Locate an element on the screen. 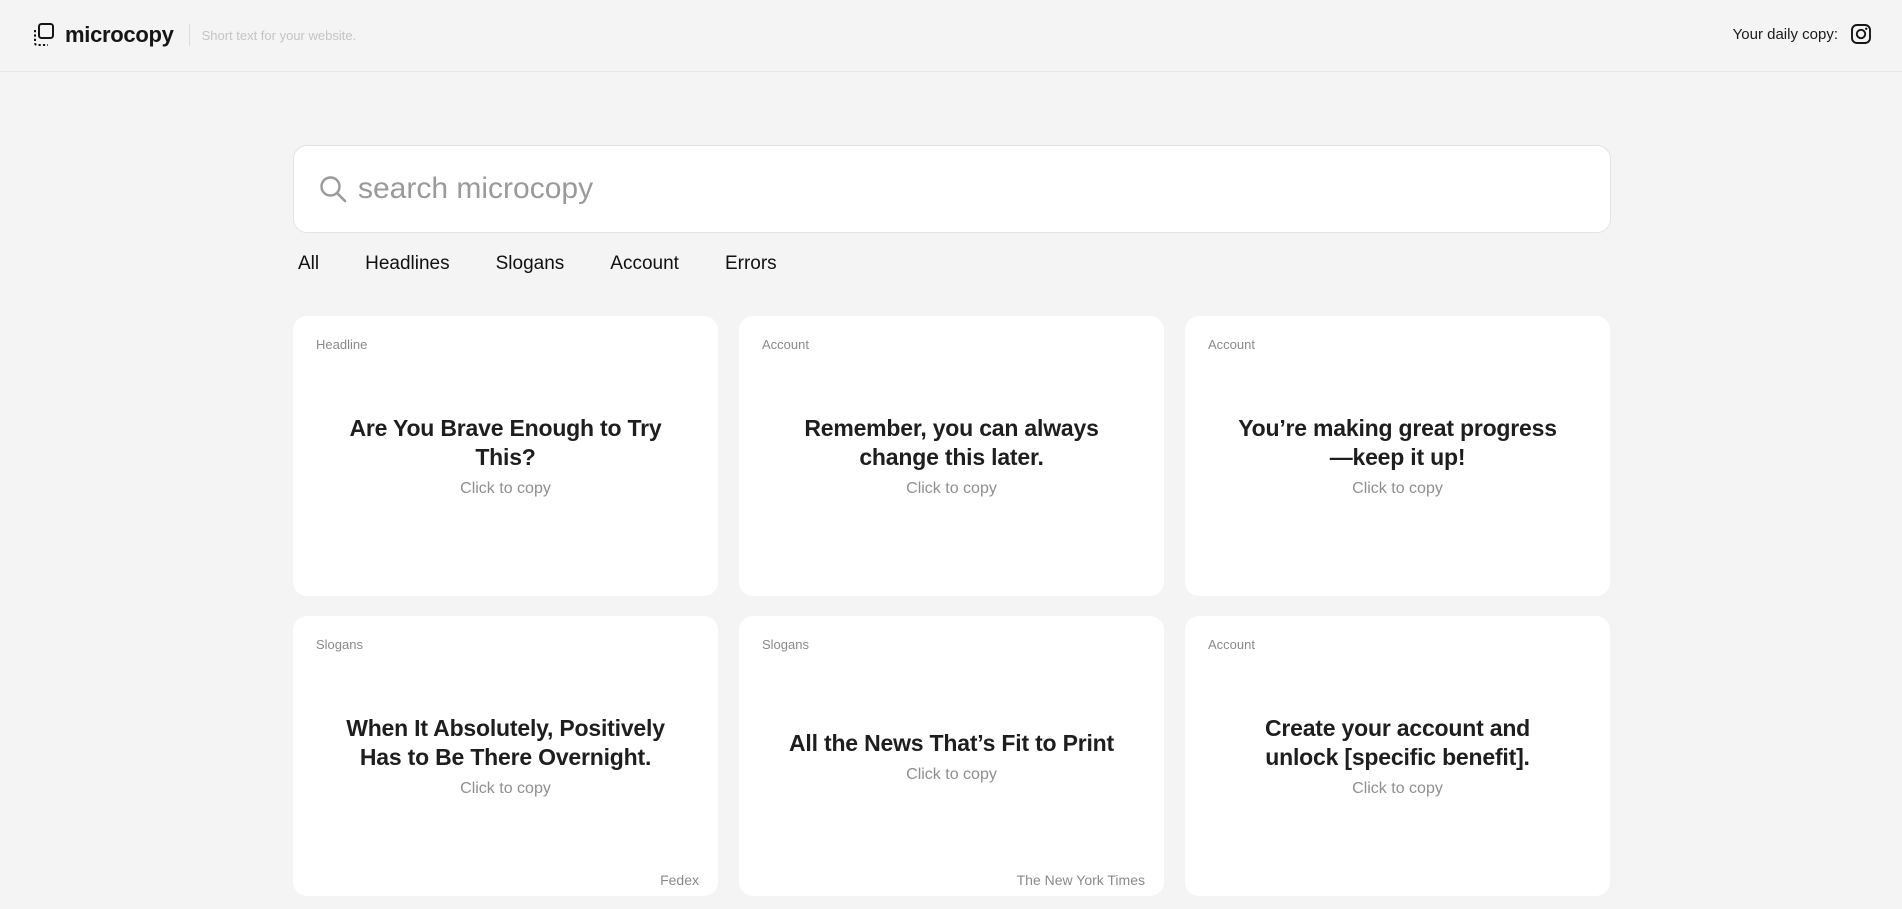 This screenshot has width=1902, height=909. card-copy-text: All the News That’s Fit to Print is located at coordinates (951, 742).